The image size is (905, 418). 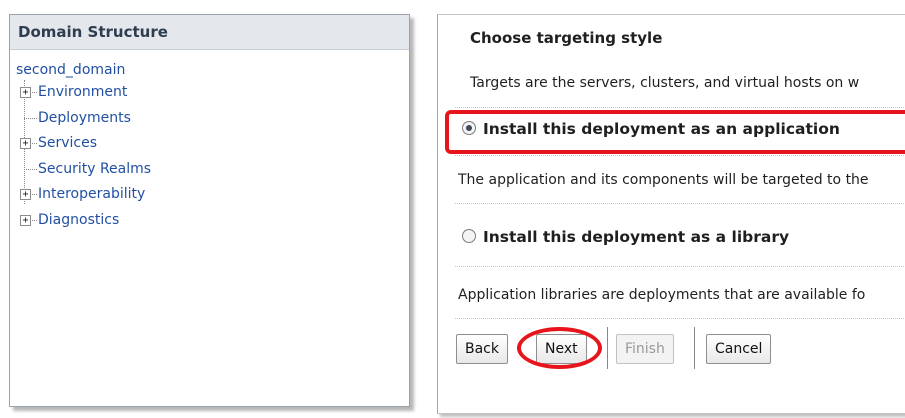 What do you see at coordinates (94, 169) in the screenshot?
I see `tree-item-label: Security Realms` at bounding box center [94, 169].